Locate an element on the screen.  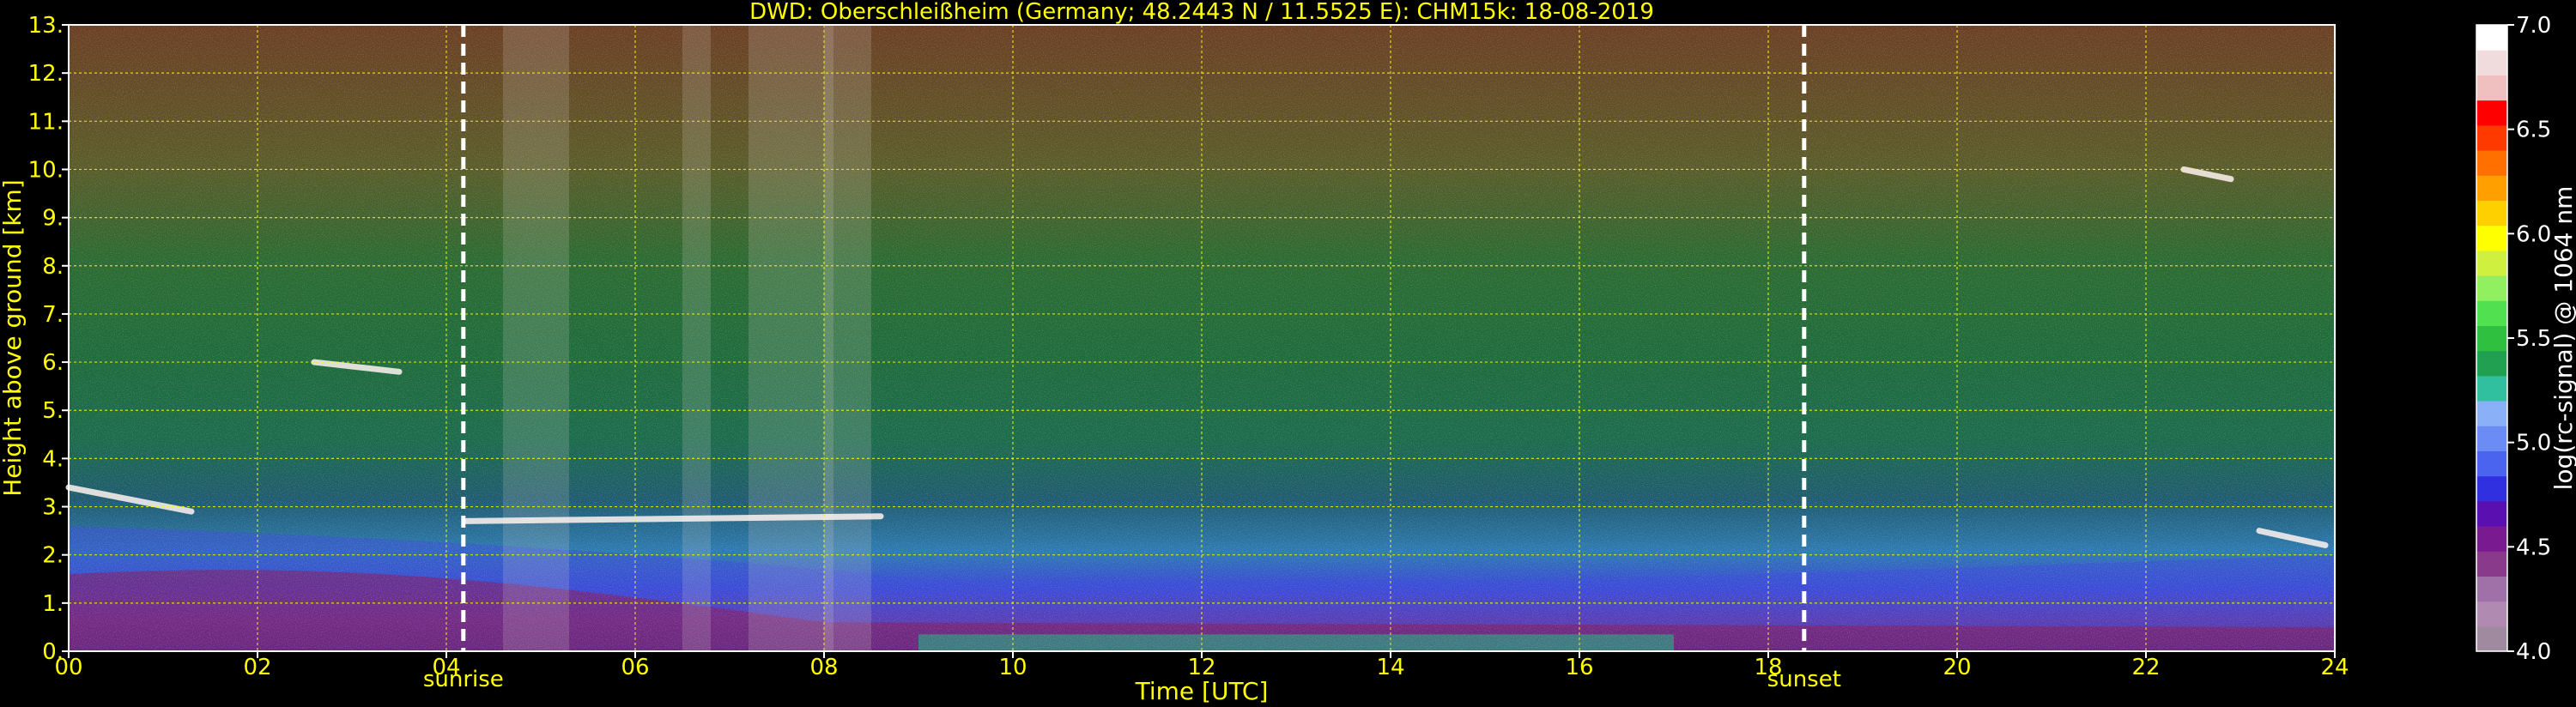
sunset-label: sunset is located at coordinates (1804, 679).